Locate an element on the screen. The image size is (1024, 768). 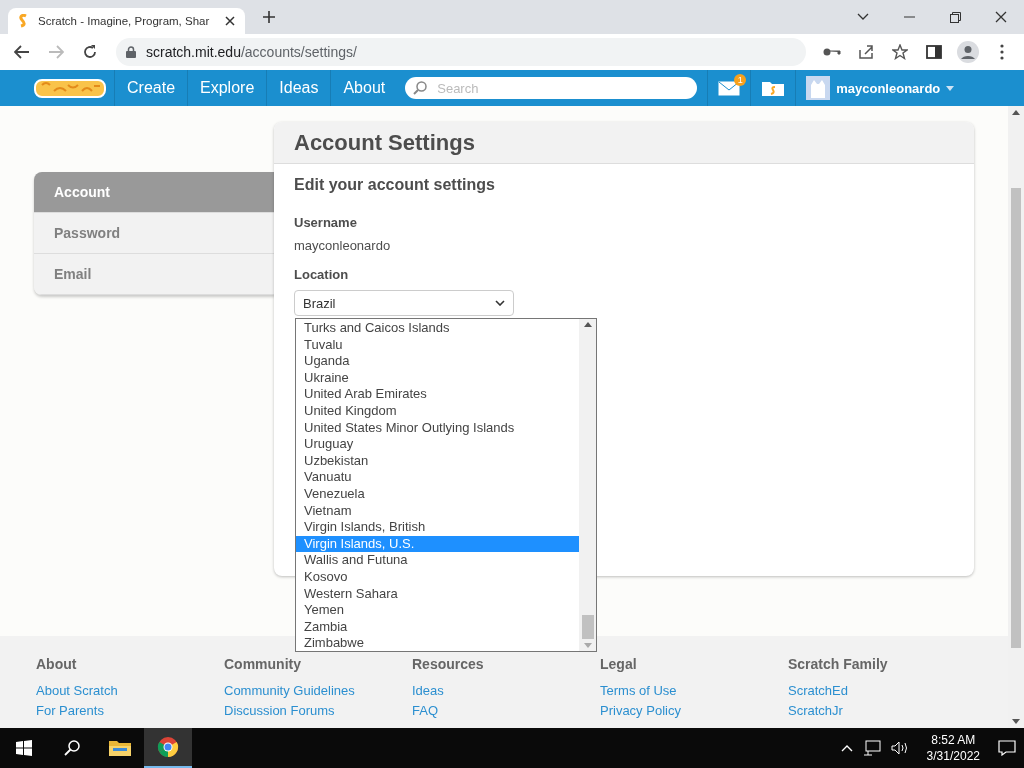
dropdown-option: United Kingdom is located at coordinates (437, 411).